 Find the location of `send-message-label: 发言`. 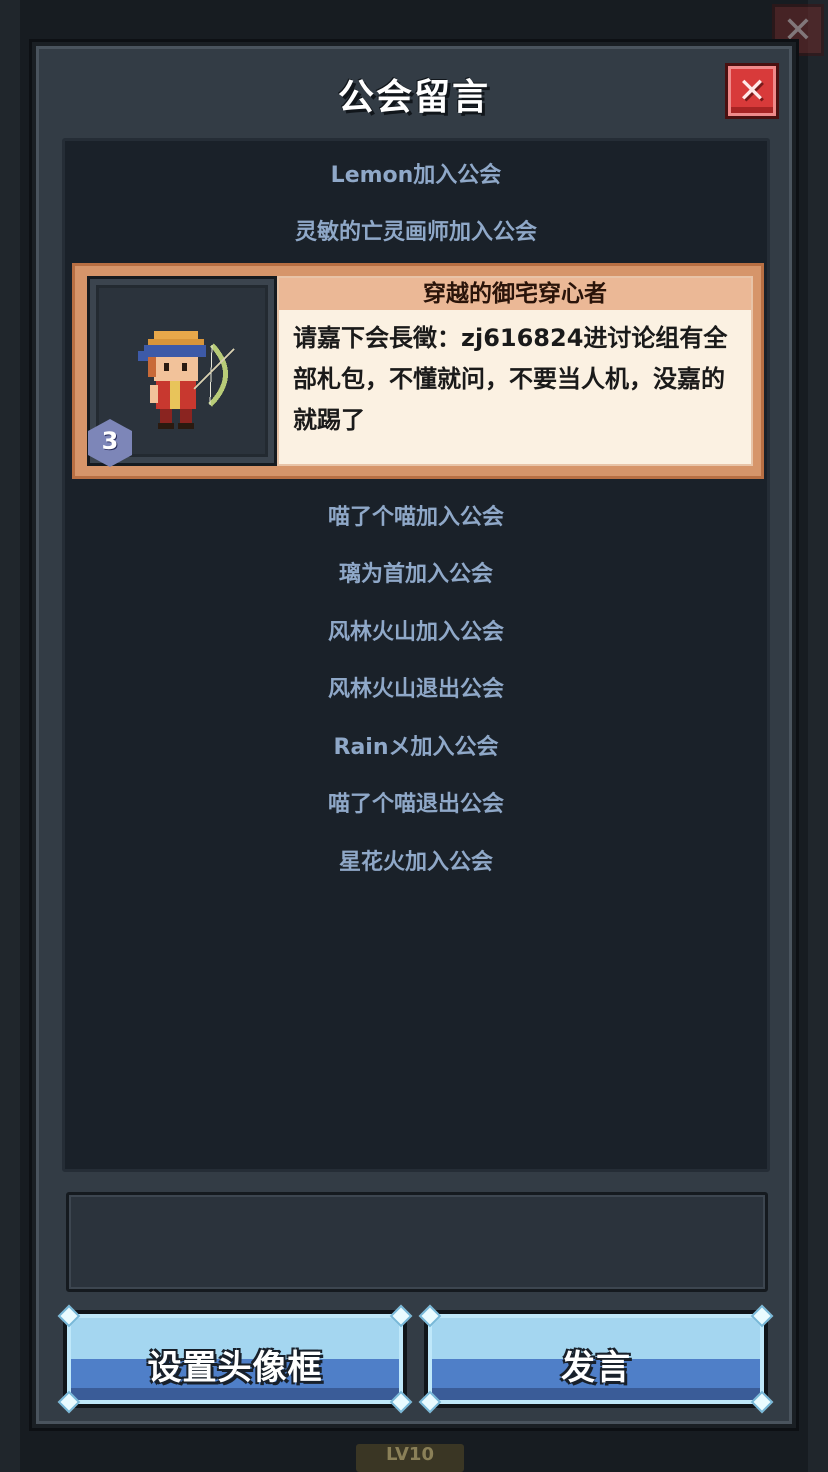

send-message-label: 发言 is located at coordinates (596, 1368).